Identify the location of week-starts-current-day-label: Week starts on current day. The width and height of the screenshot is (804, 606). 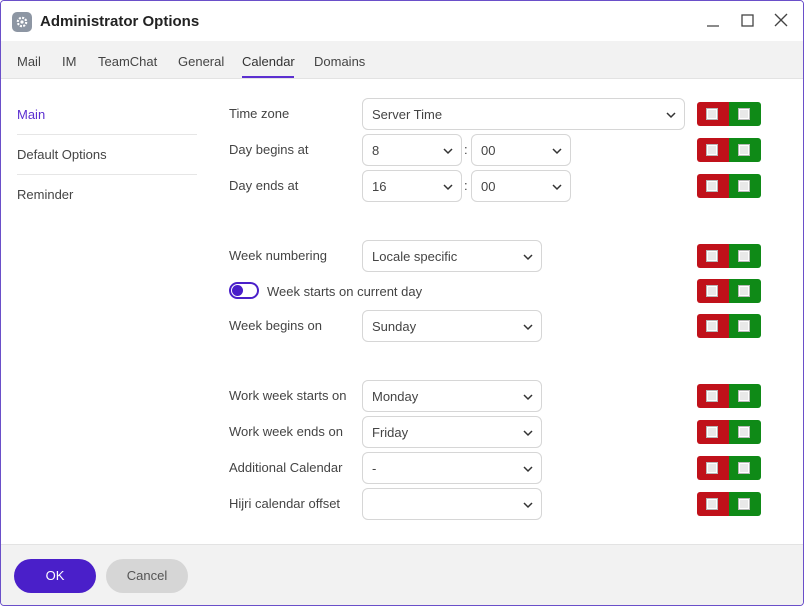
(345, 291).